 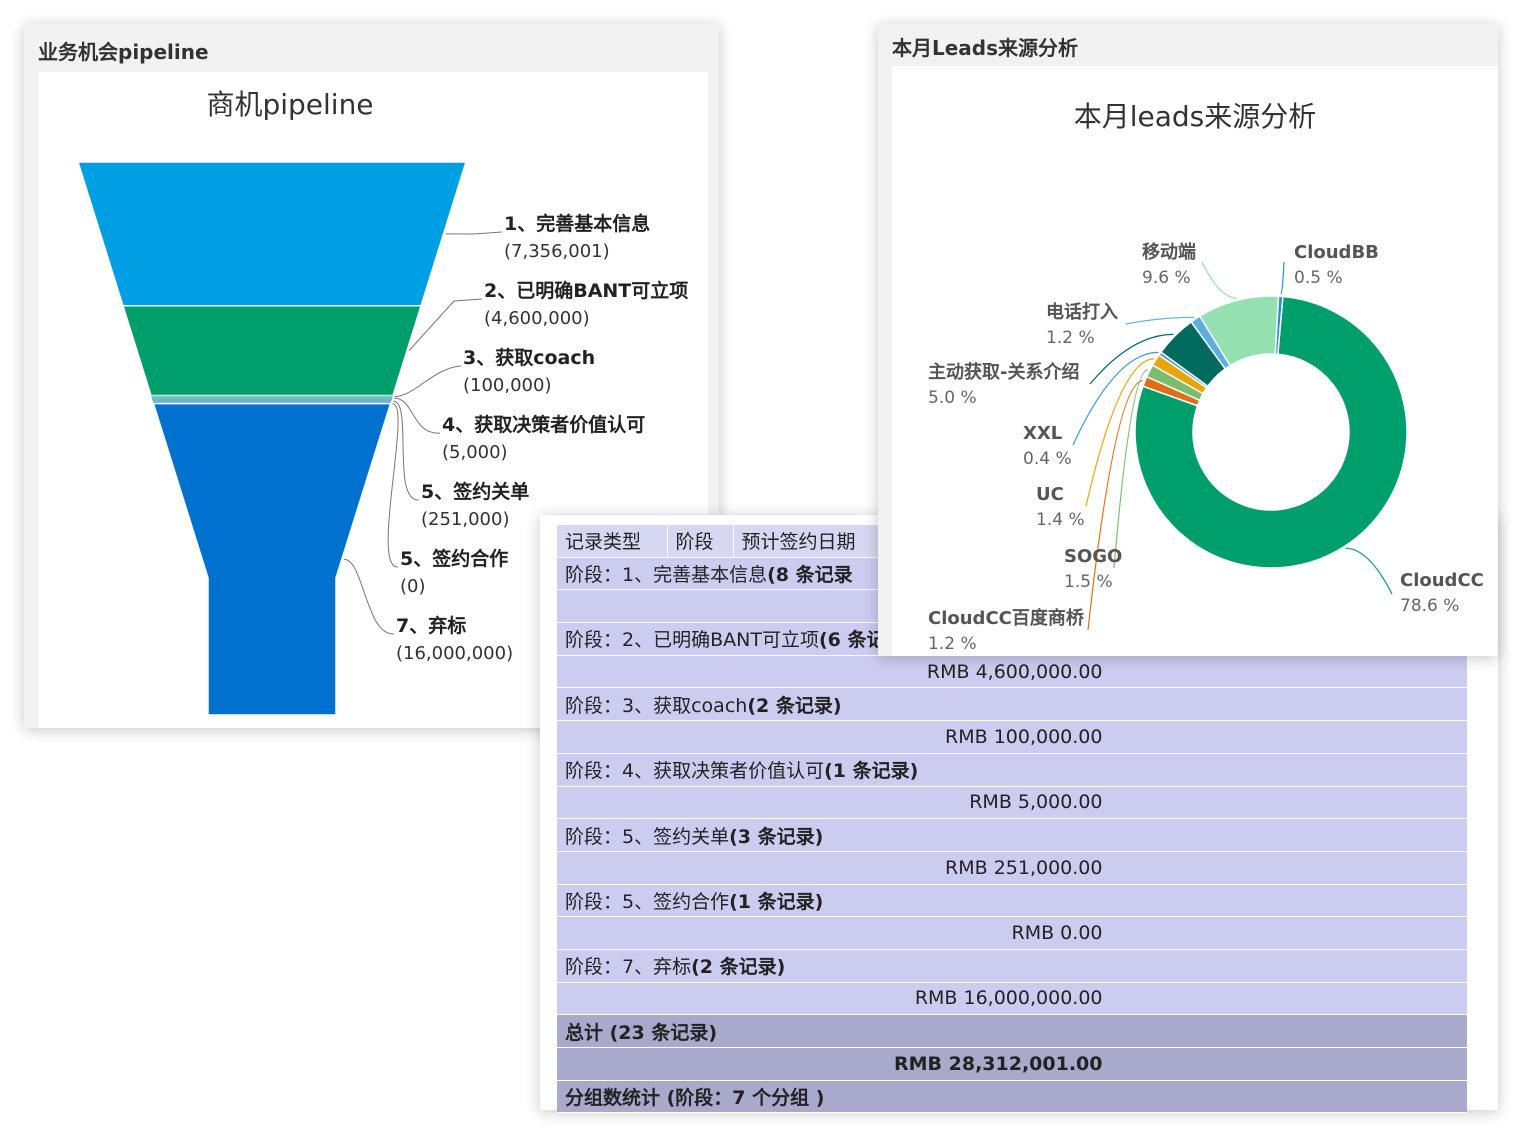 I want to click on group-record-count: (8 条记录, so click(x=810, y=575).